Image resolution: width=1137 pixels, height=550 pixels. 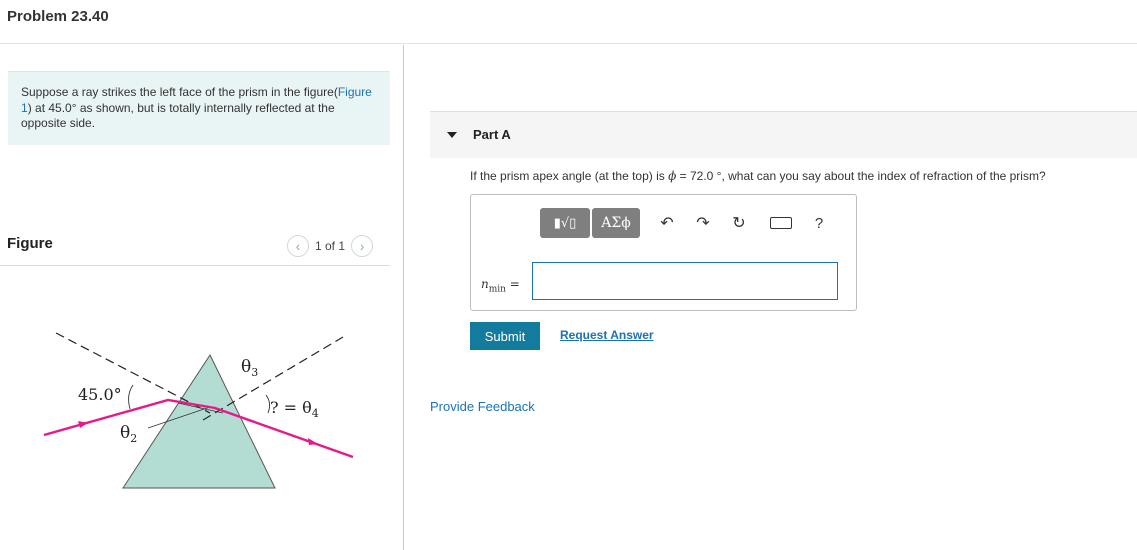 What do you see at coordinates (500, 286) in the screenshot?
I see `variable-label: nmin =` at bounding box center [500, 286].